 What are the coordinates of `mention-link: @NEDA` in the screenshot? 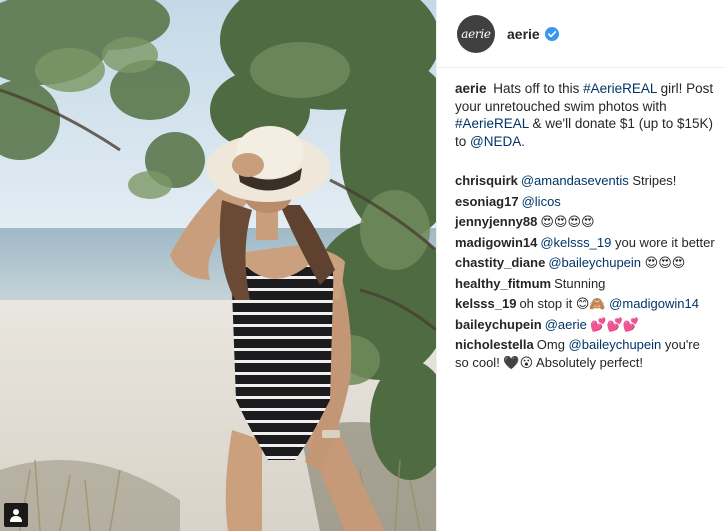 It's located at (495, 141).